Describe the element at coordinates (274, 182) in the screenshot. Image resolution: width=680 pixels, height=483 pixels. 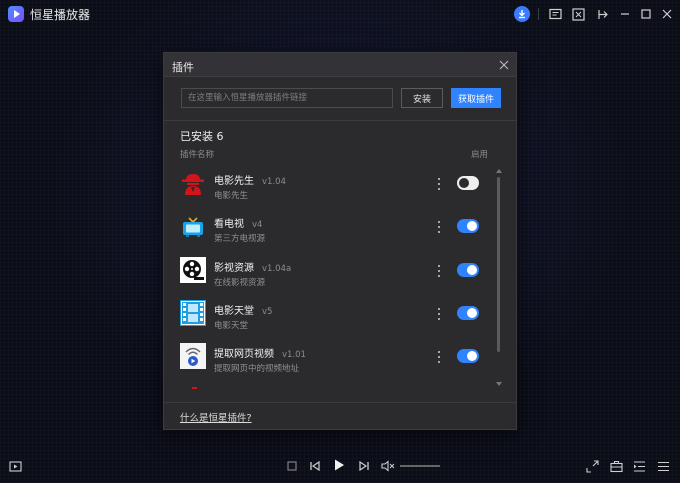
I see `plugin-version: v1.04` at that location.